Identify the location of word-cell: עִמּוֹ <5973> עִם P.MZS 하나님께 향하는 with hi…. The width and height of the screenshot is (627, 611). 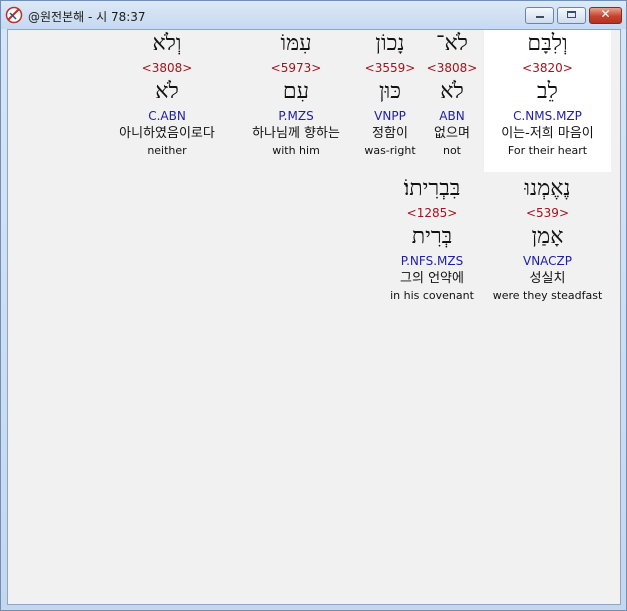
(296, 101).